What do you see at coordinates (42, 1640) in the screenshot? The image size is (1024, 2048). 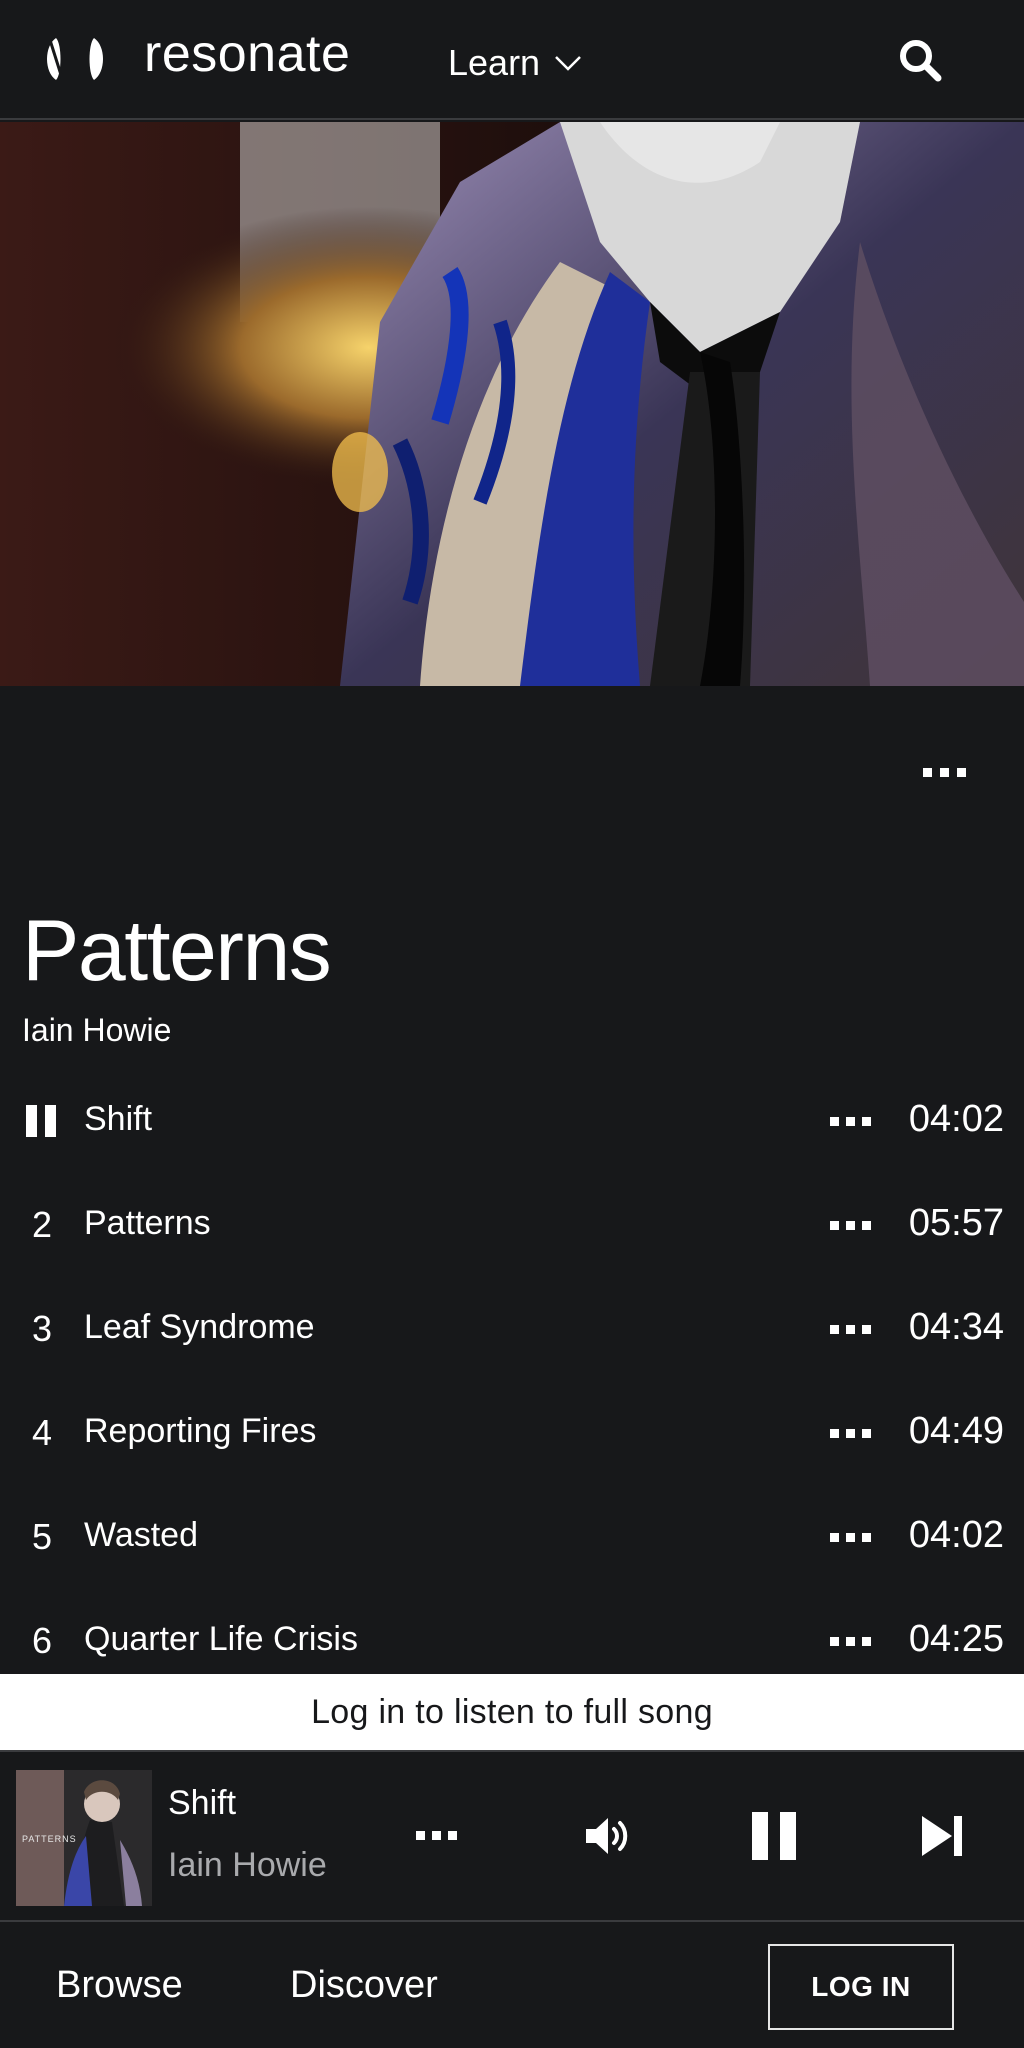 I see `track-number: 6` at bounding box center [42, 1640].